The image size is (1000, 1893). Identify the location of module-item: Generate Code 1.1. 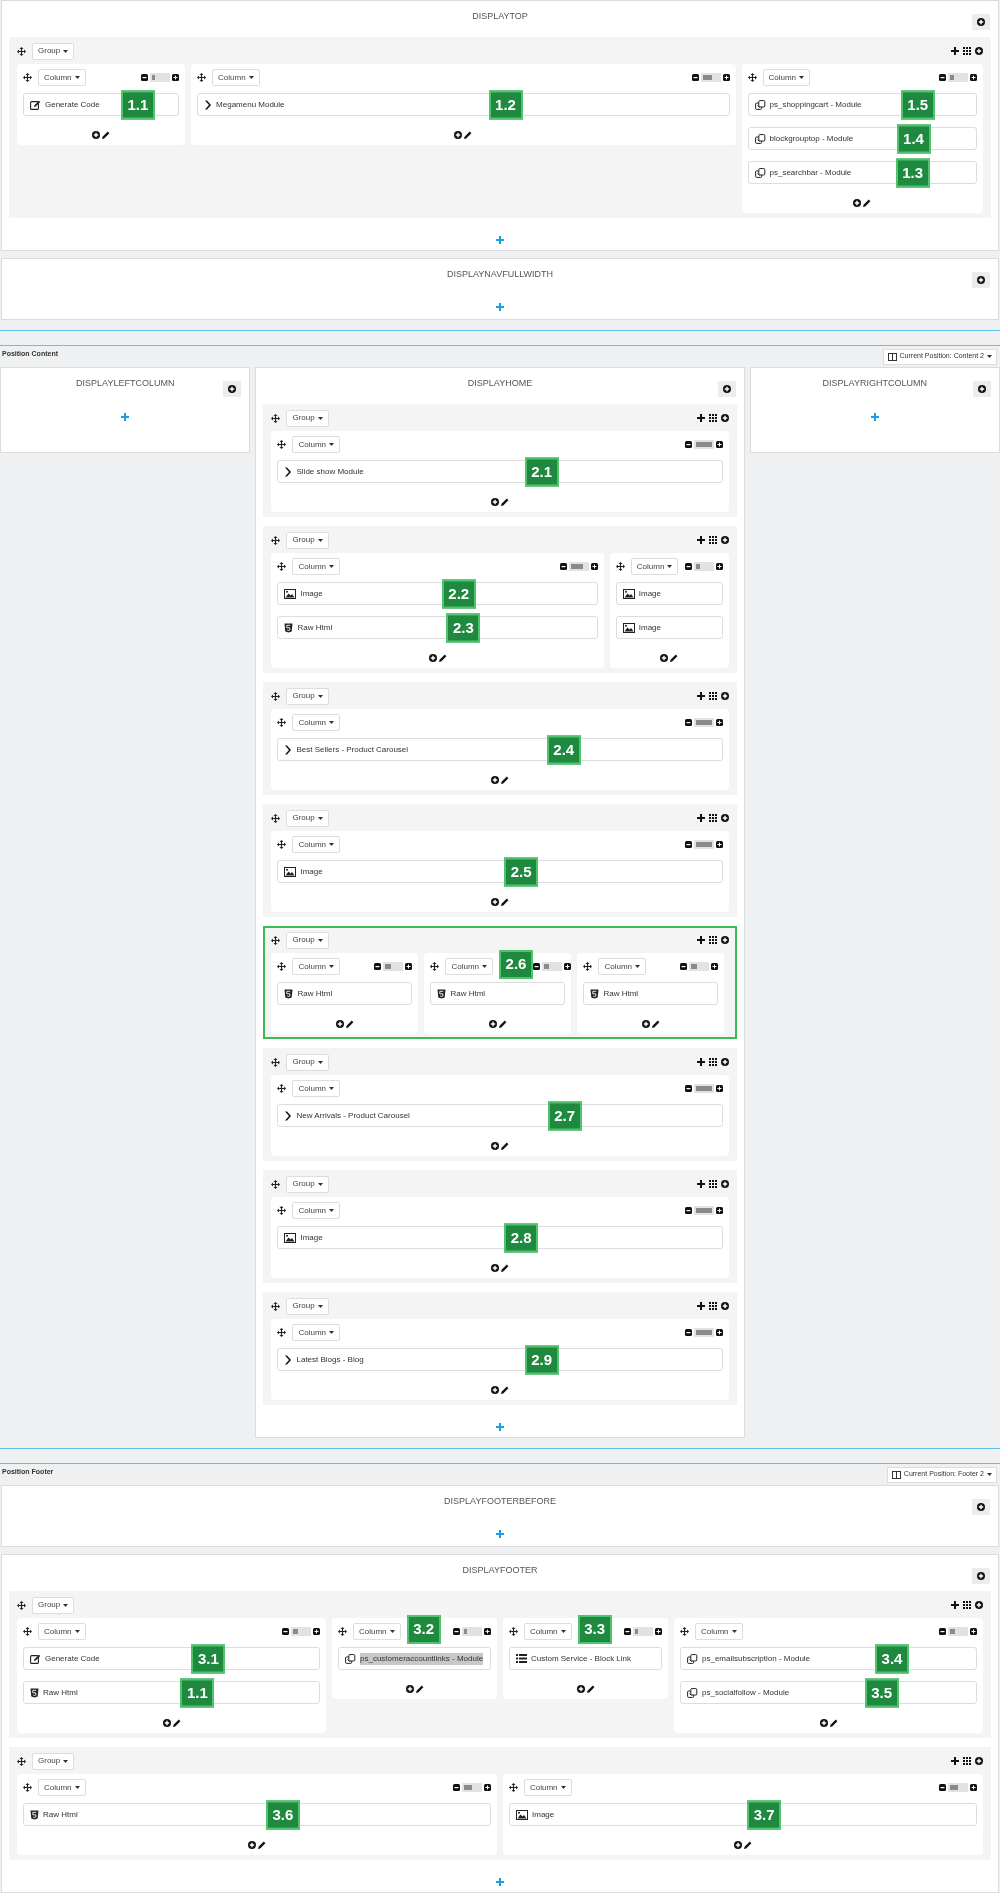
(101, 104).